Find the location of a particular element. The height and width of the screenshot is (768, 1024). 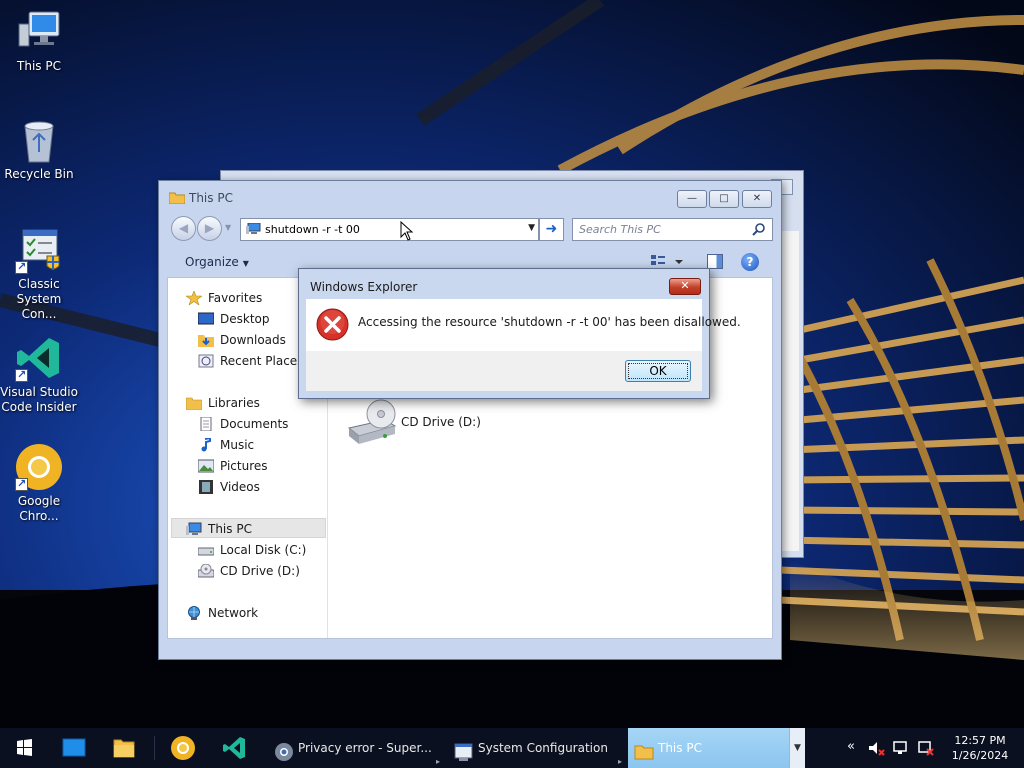

nav-item-pictures: Pictures is located at coordinates (232, 466).